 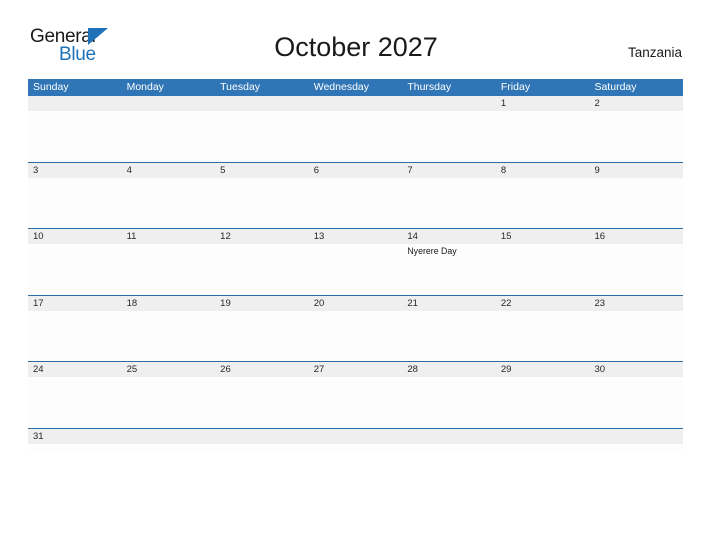 I want to click on day-number: 26, so click(x=225, y=369).